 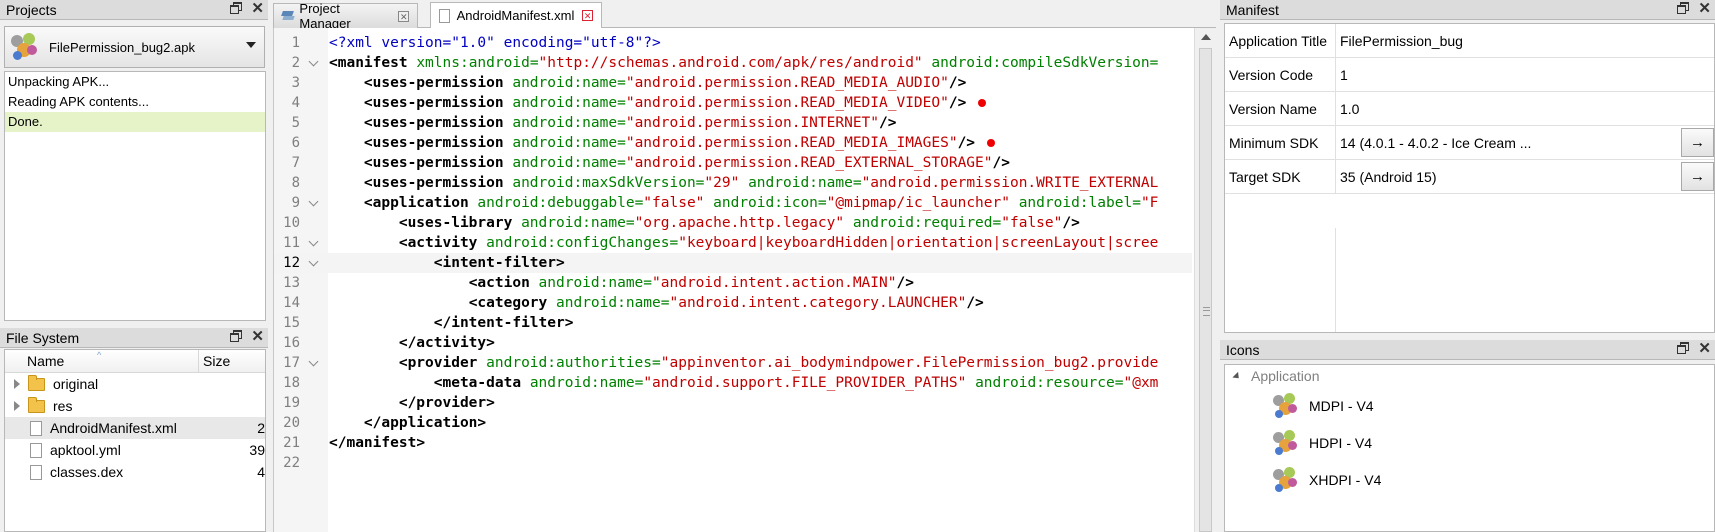 I want to click on scrollbar-thumb, so click(x=1205, y=290).